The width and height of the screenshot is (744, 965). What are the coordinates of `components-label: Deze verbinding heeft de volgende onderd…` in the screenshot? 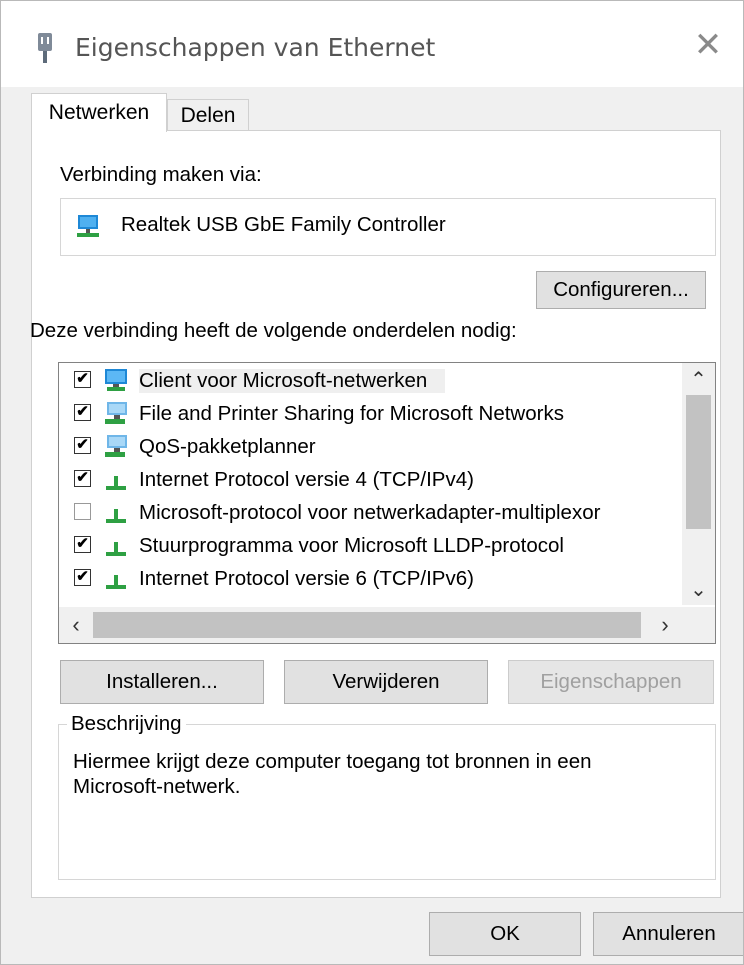 It's located at (273, 330).